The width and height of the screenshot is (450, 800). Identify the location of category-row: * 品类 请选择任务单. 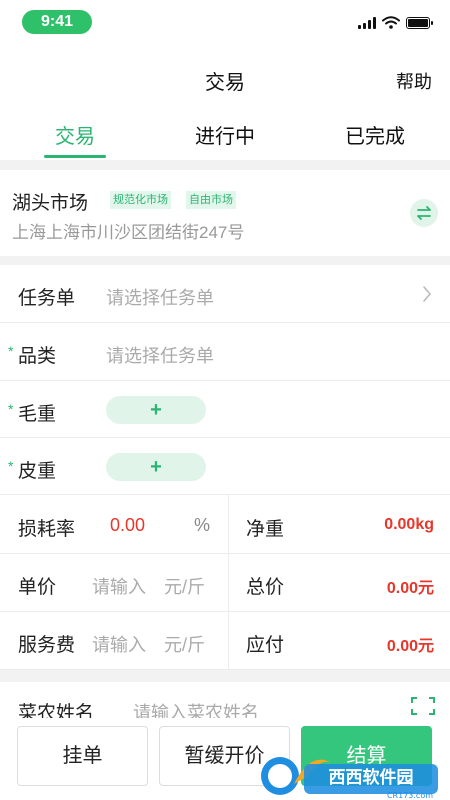
(225, 352).